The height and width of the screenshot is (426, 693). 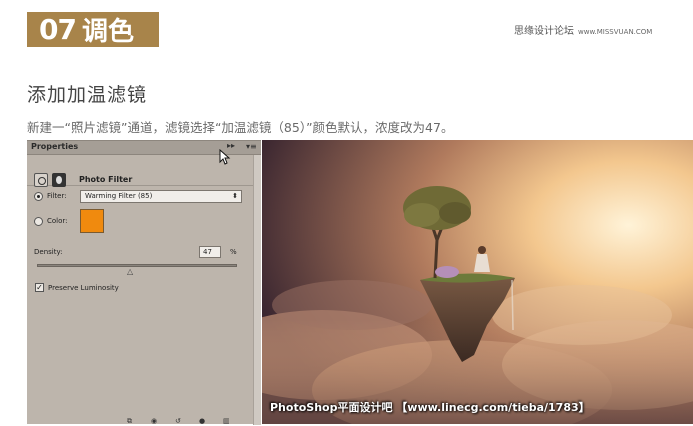 What do you see at coordinates (235, 196) in the screenshot?
I see `select-arrow-icon: ⬍` at bounding box center [235, 196].